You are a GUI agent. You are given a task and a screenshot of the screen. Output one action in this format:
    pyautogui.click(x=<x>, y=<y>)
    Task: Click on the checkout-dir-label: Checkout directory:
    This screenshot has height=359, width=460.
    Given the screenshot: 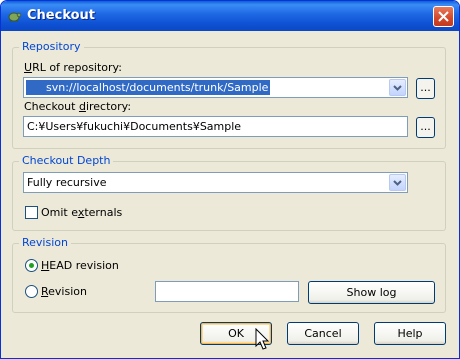 What is the action you would take?
    pyautogui.click(x=78, y=106)
    